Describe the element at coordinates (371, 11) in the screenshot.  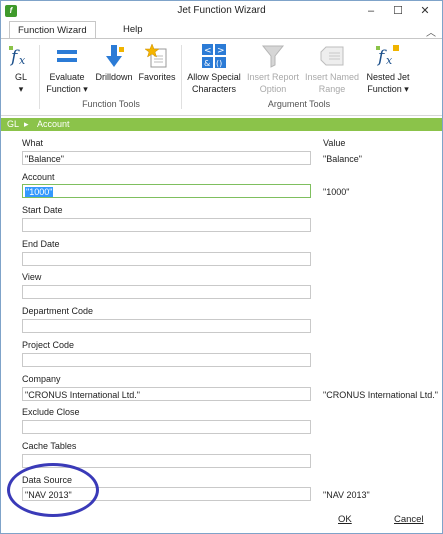
I see `minimize-button: –` at that location.